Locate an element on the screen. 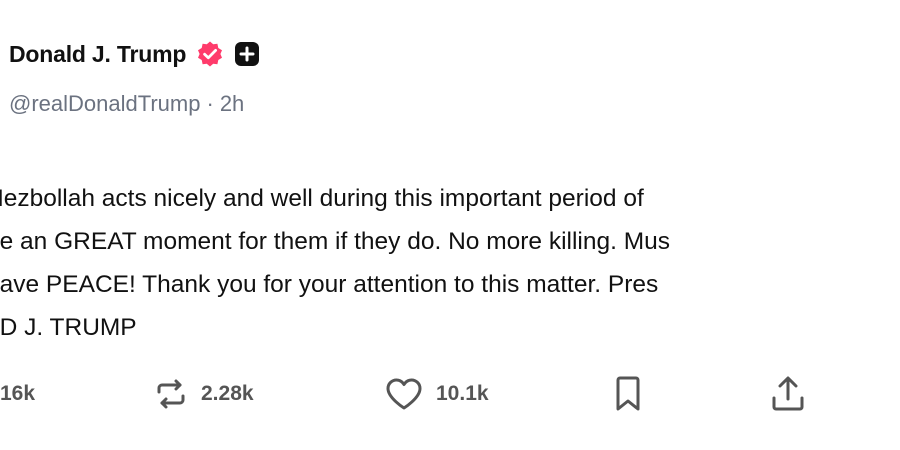 The image size is (900, 450). follow-plus-icon is located at coordinates (247, 54).